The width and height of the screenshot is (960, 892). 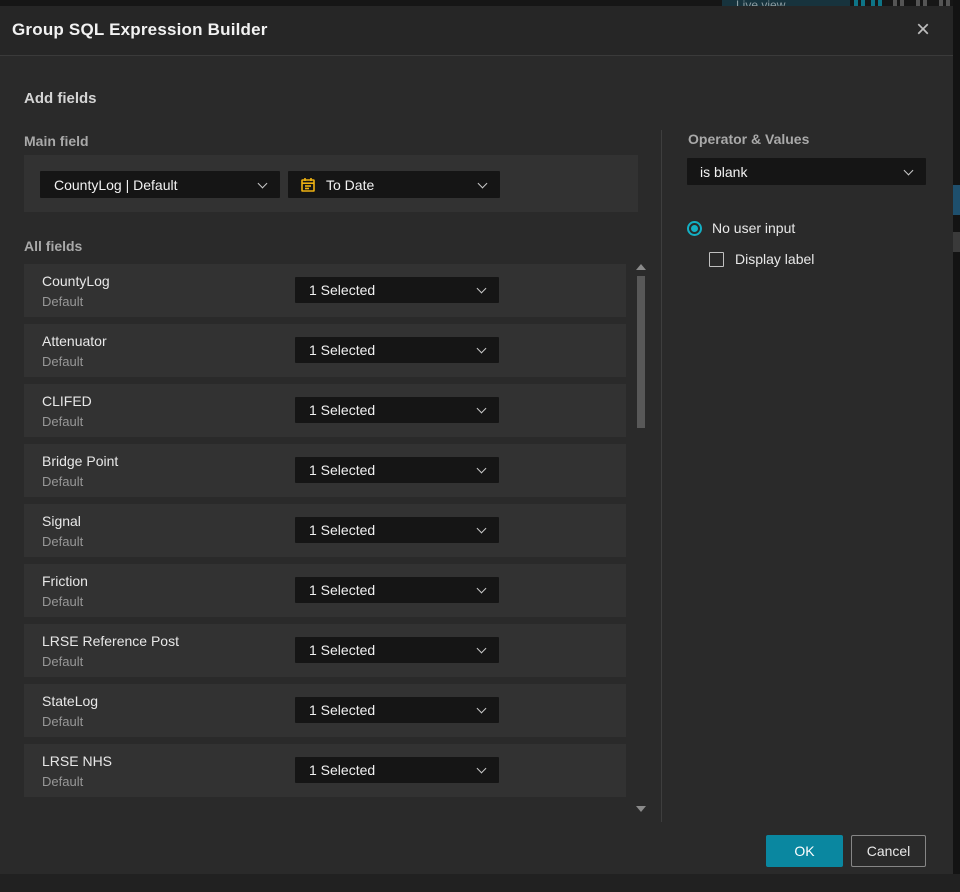 What do you see at coordinates (67, 401) in the screenshot?
I see `field-name: CLIFED` at bounding box center [67, 401].